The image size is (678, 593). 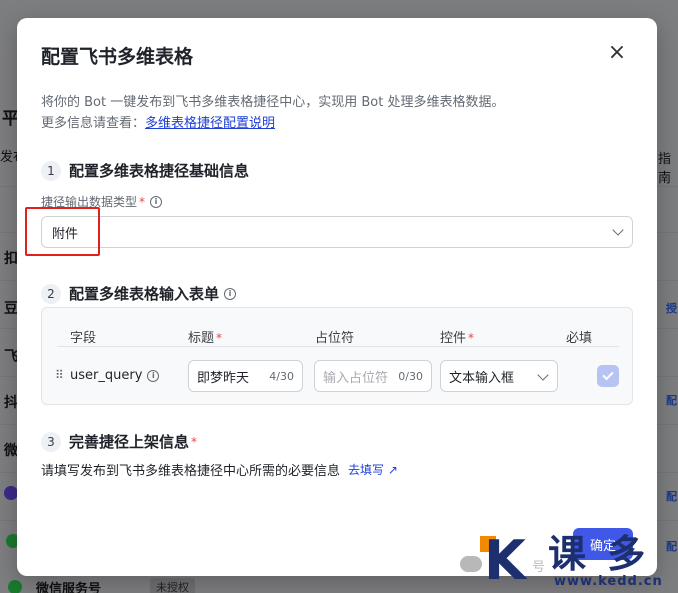 I want to click on step-3-description: 请填写发布到飞书多维表格捷径中心所需的必要信息 去填写 ↗, so click(x=219, y=469).